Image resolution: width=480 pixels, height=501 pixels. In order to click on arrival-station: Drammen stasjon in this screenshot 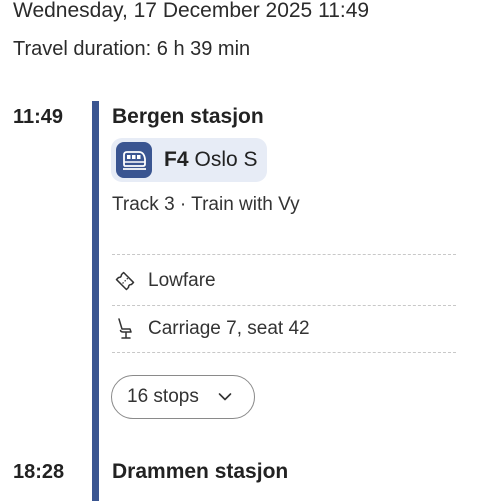, I will do `click(200, 471)`.